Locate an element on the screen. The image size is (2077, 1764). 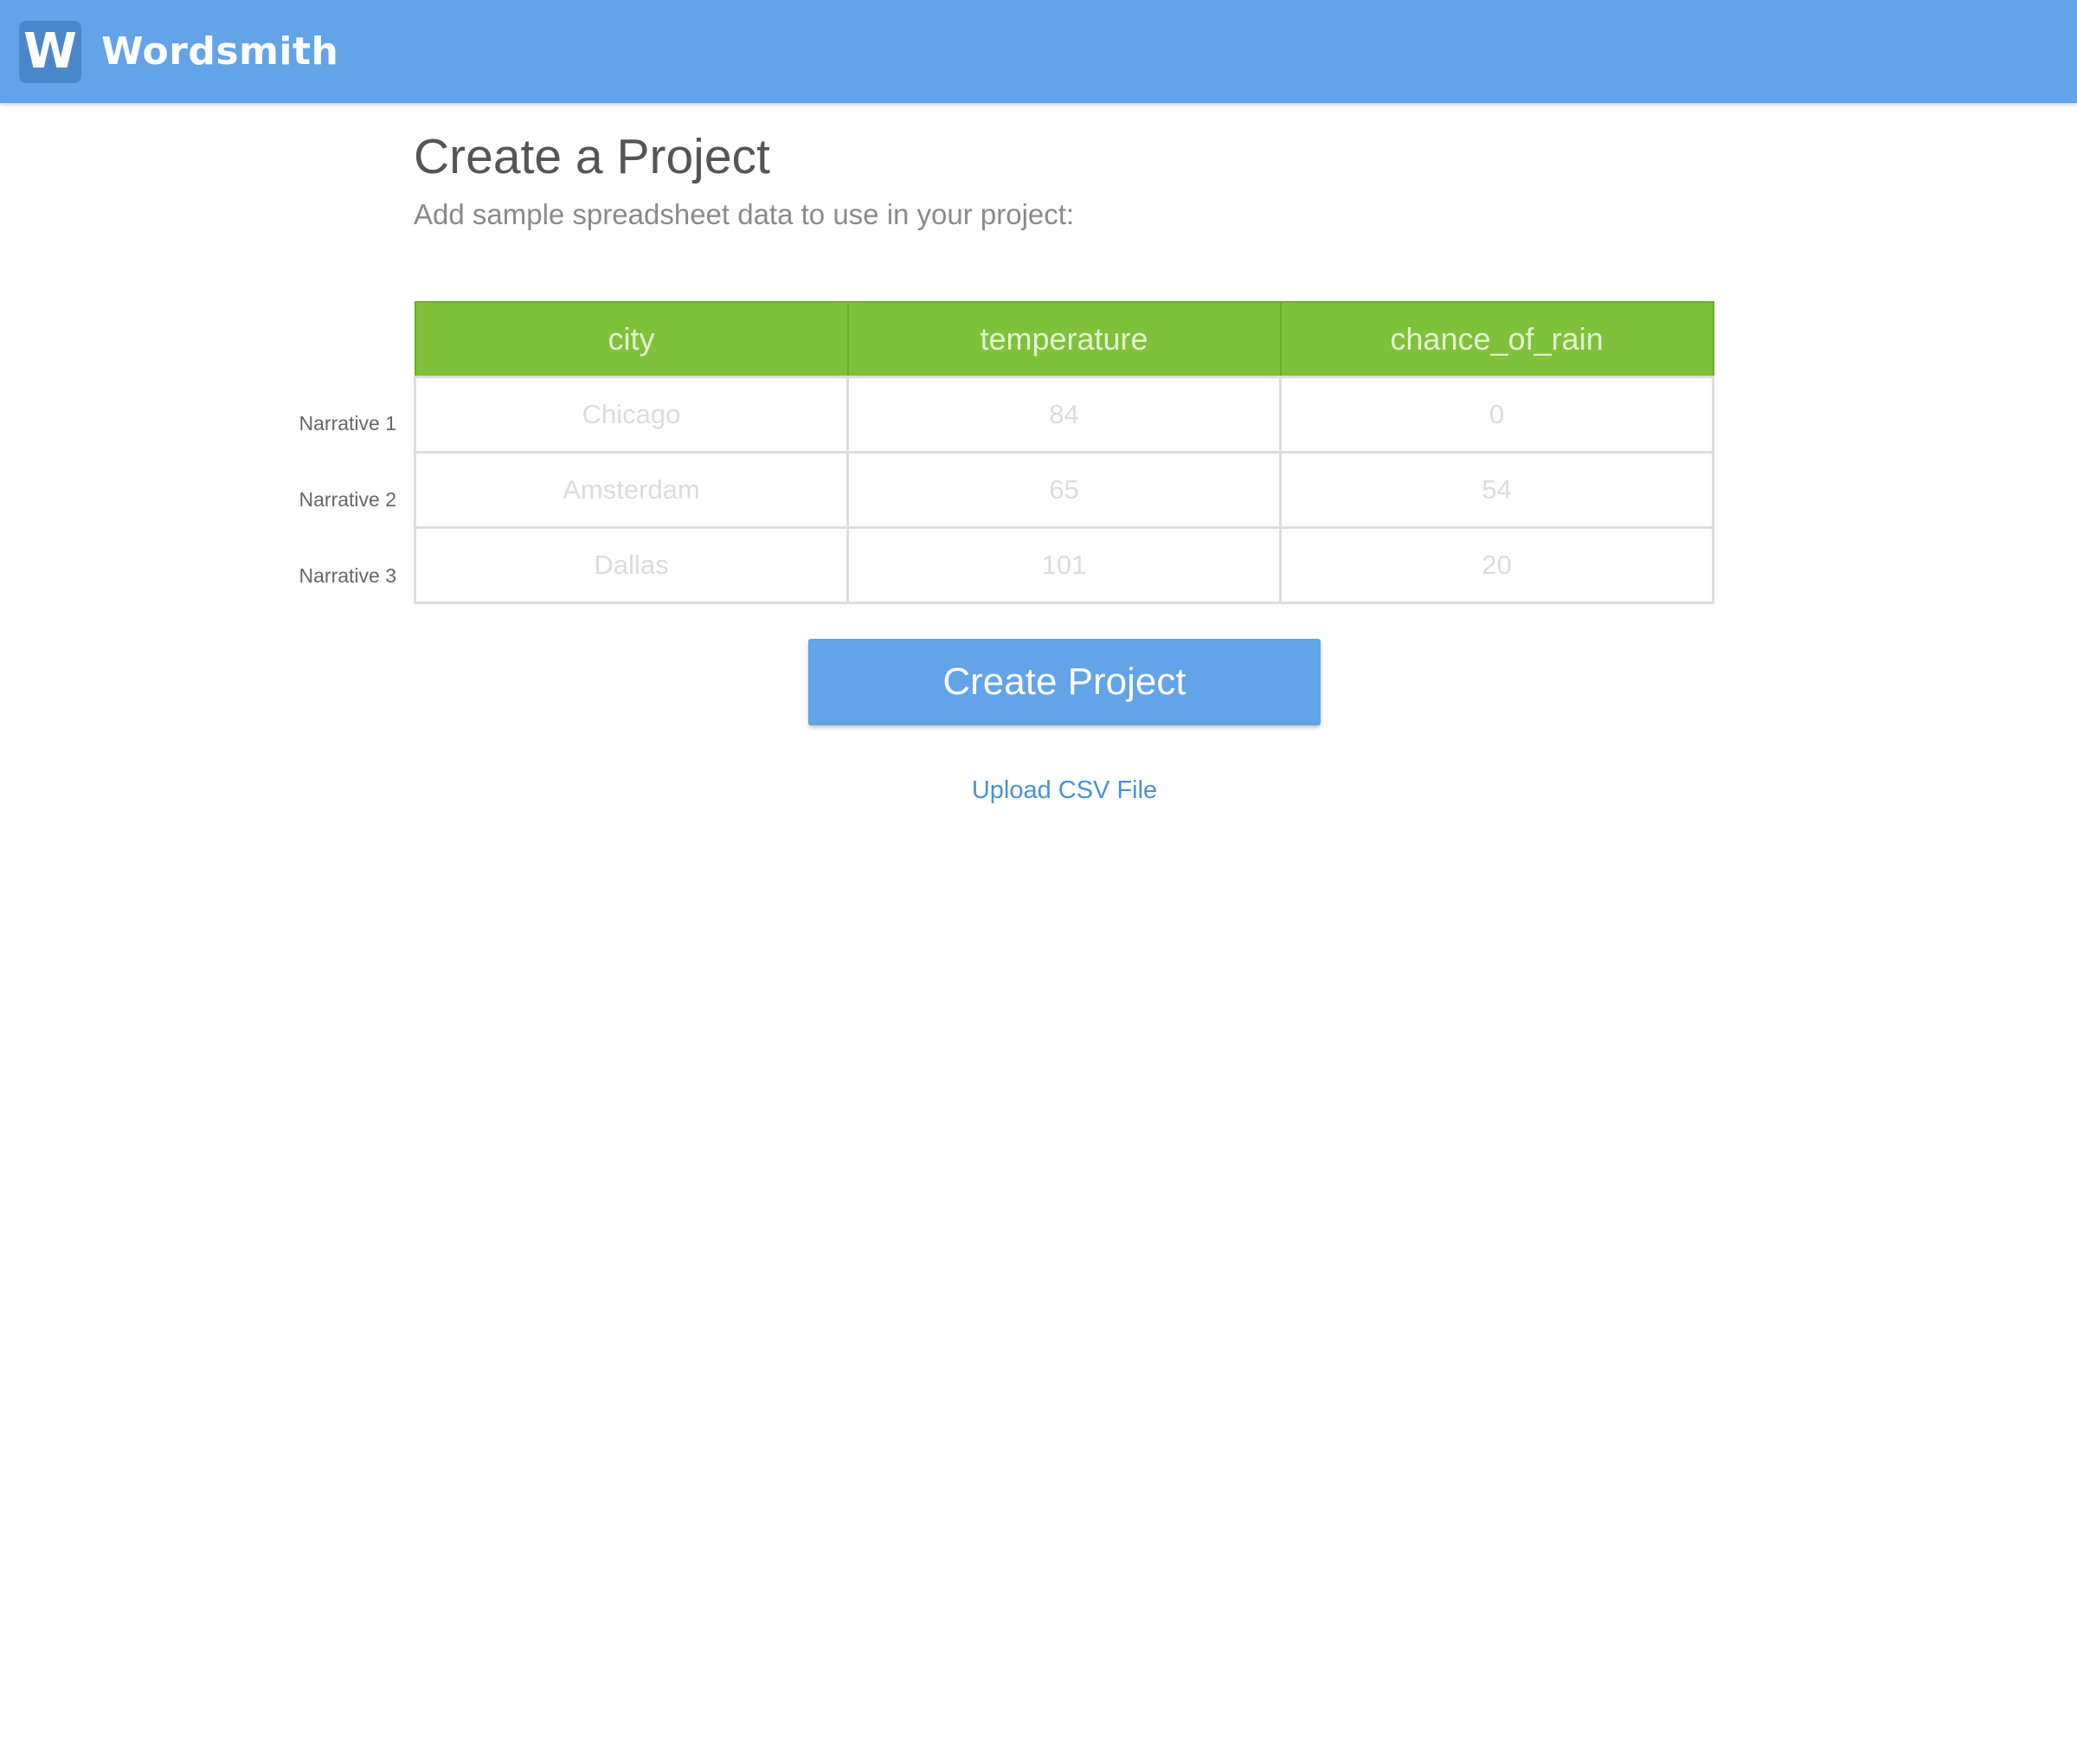
table-cell-temperature: 65 is located at coordinates (1064, 490).